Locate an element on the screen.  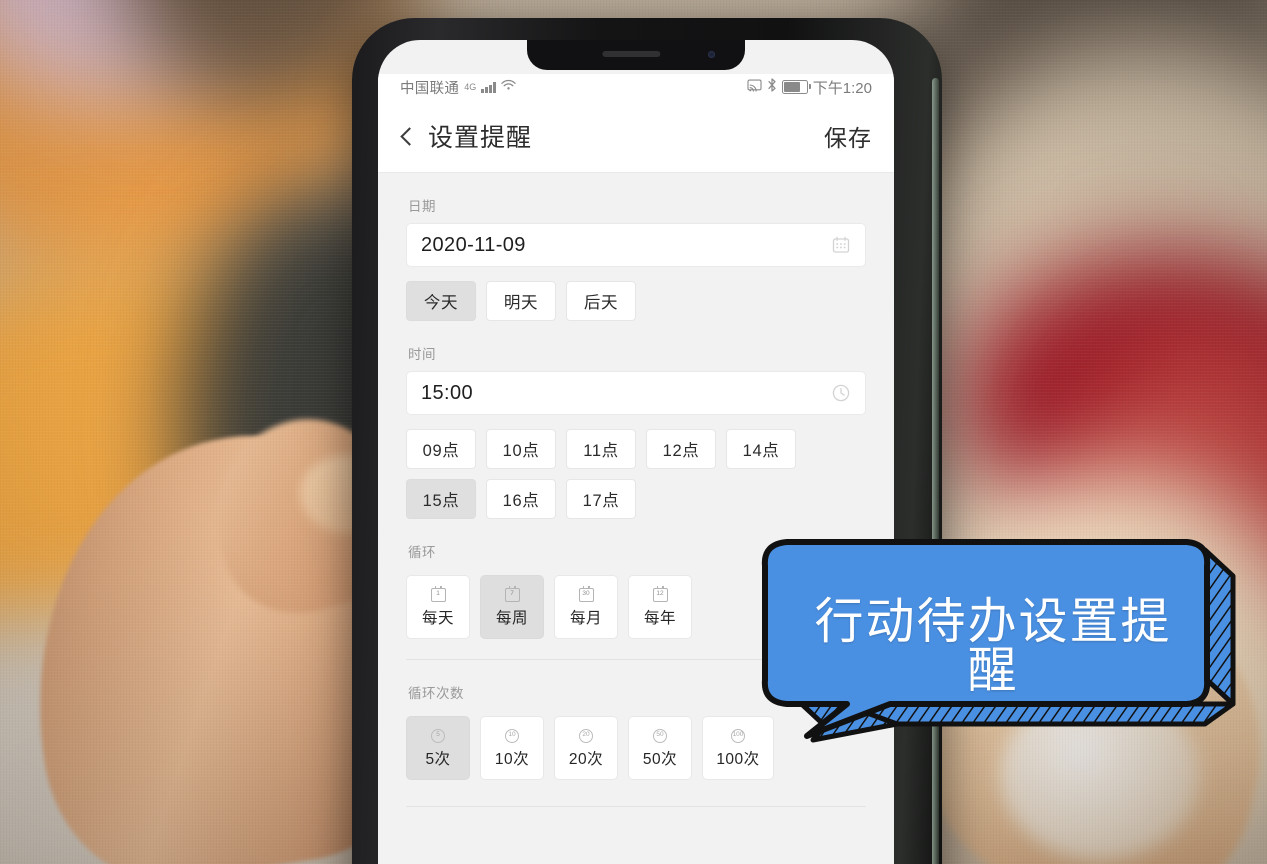
earpiece-speaker is located at coordinates (631, 54).